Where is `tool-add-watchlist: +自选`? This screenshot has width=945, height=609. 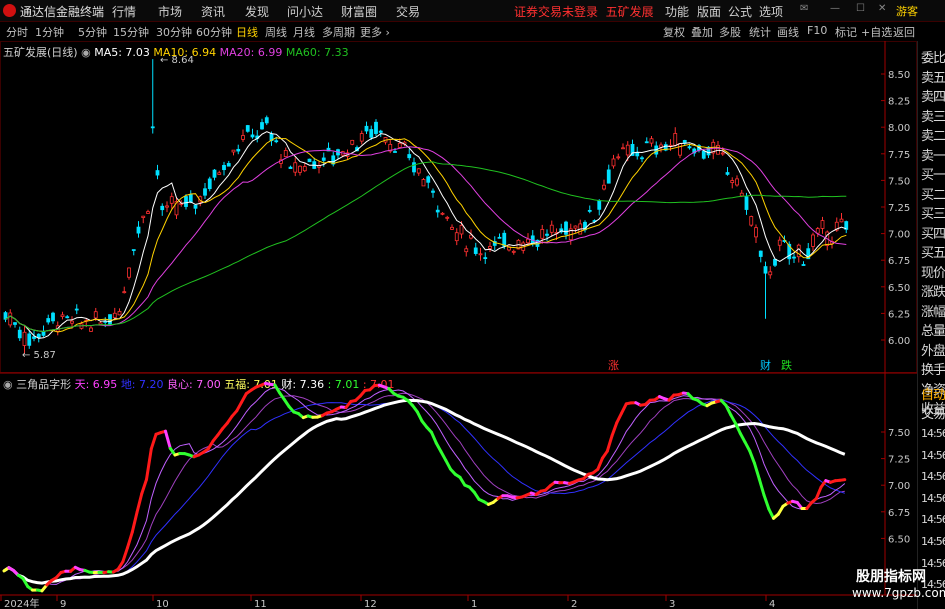
tool-add-watchlist: +自选 is located at coordinates (876, 32).